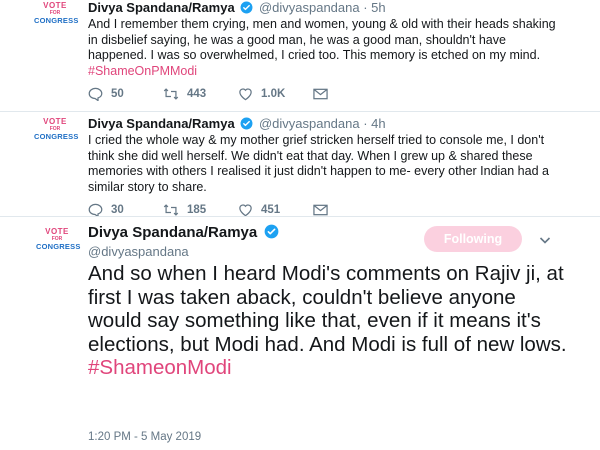 Image resolution: width=600 pixels, height=450 pixels. What do you see at coordinates (378, 7) in the screenshot?
I see `tweet-time: 5h` at bounding box center [378, 7].